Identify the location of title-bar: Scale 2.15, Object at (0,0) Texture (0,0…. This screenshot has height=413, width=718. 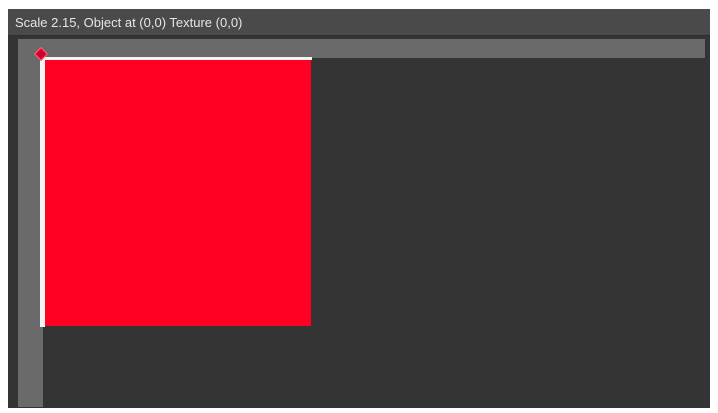
(359, 22).